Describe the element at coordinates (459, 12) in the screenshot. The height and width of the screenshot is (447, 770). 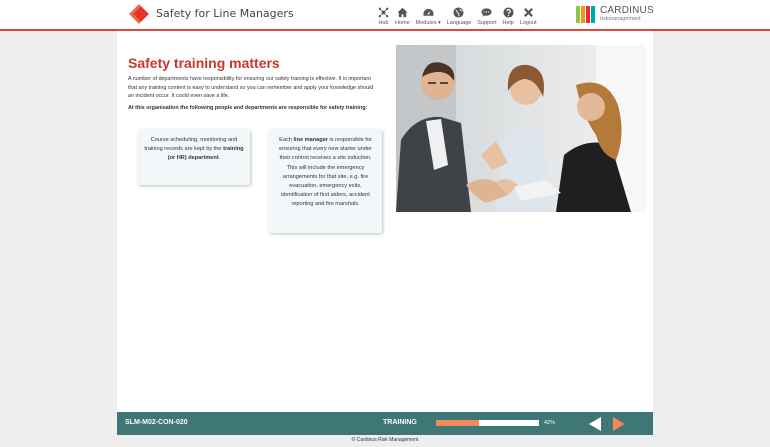
I see `globe-icon` at that location.